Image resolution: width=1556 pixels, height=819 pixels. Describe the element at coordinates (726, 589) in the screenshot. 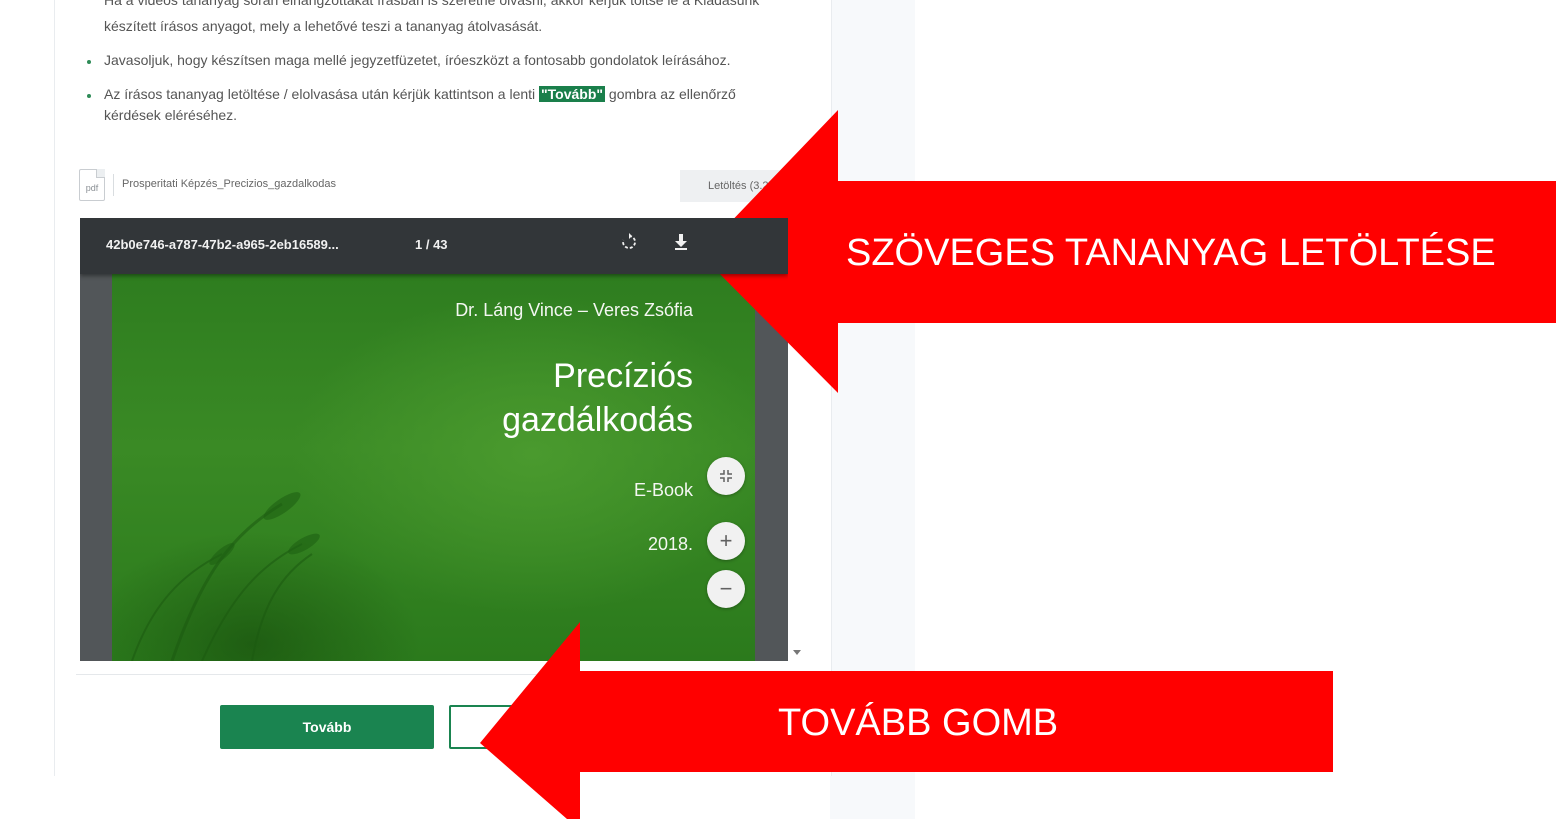

I see `zoom-out-button: −` at that location.